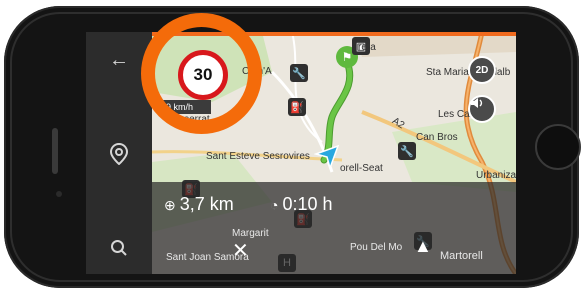  Describe the element at coordinates (482, 109) in the screenshot. I see `sound-button` at that location.